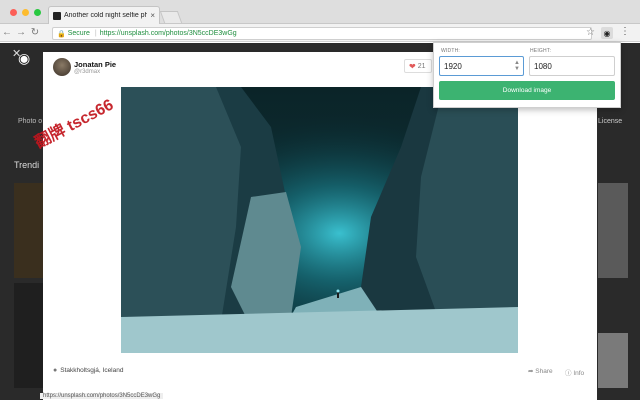  I want to click on secure-label: Secure, so click(78, 33).